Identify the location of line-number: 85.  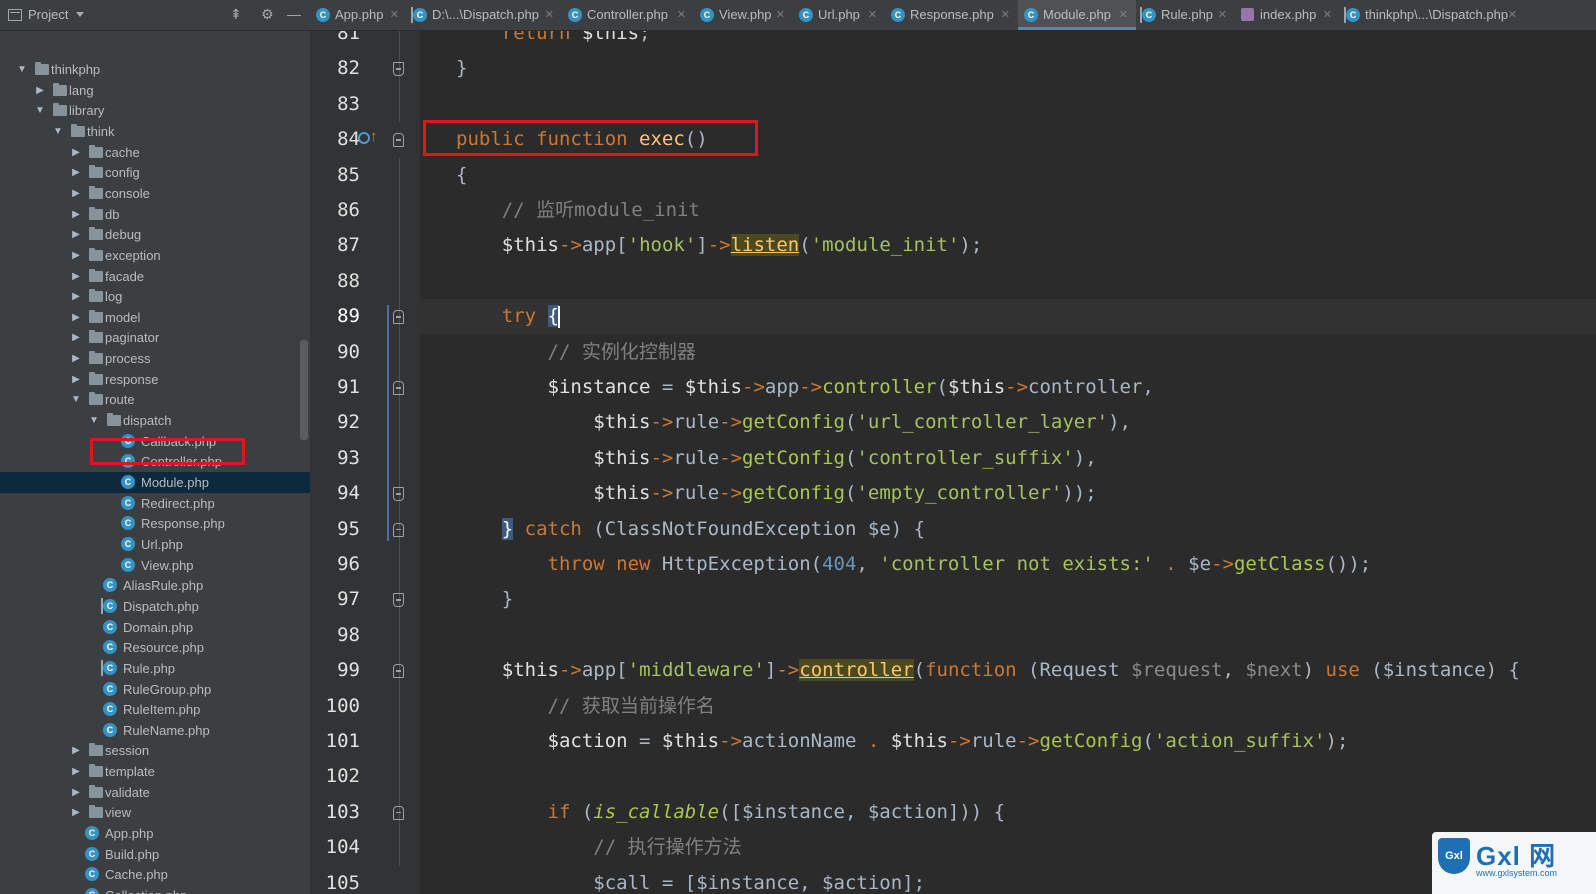
(335, 175).